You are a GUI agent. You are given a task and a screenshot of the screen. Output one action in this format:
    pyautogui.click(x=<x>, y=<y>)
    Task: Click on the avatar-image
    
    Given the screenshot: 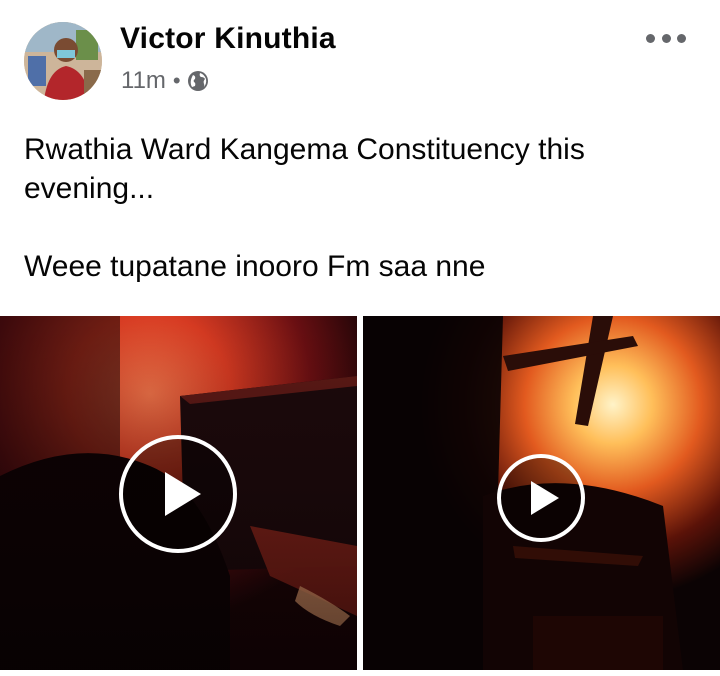 What is the action you would take?
    pyautogui.click(x=63, y=61)
    